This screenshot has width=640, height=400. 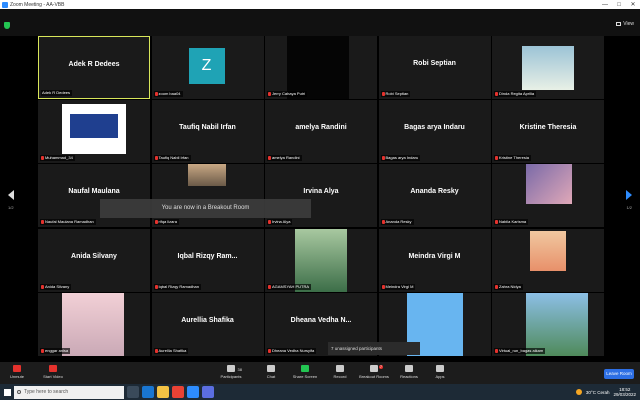 I want to click on taskbar-clock: 18:52 29/03/2022, so click(x=624, y=392).